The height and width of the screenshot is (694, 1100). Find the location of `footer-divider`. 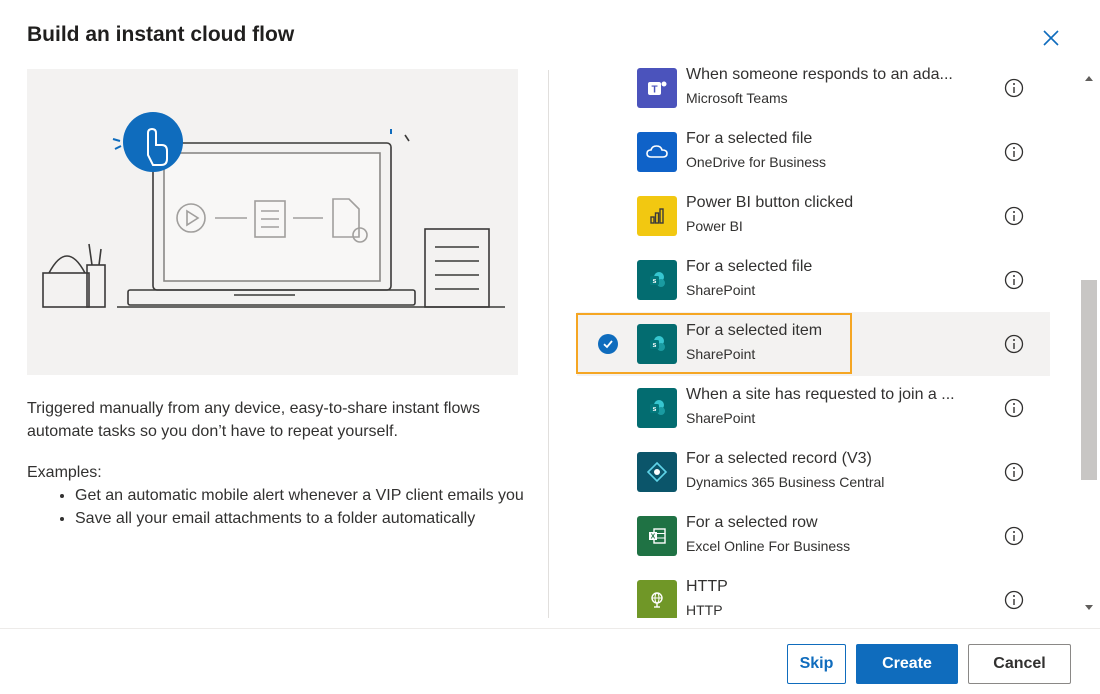

footer-divider is located at coordinates (550, 628).